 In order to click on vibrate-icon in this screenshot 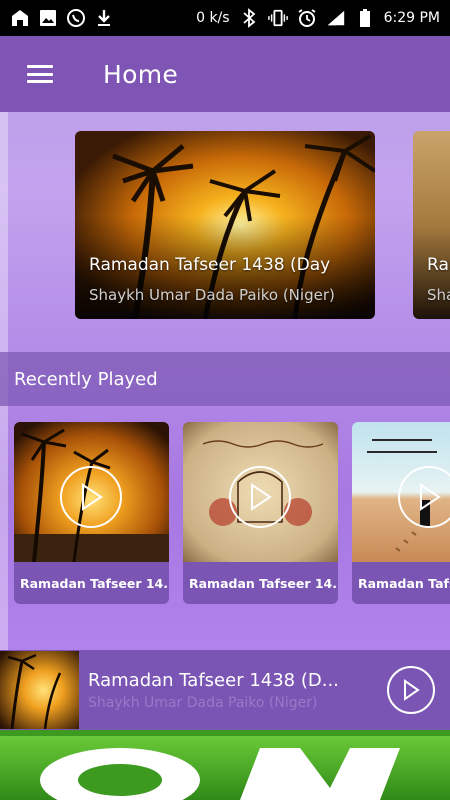, I will do `click(277, 18)`.